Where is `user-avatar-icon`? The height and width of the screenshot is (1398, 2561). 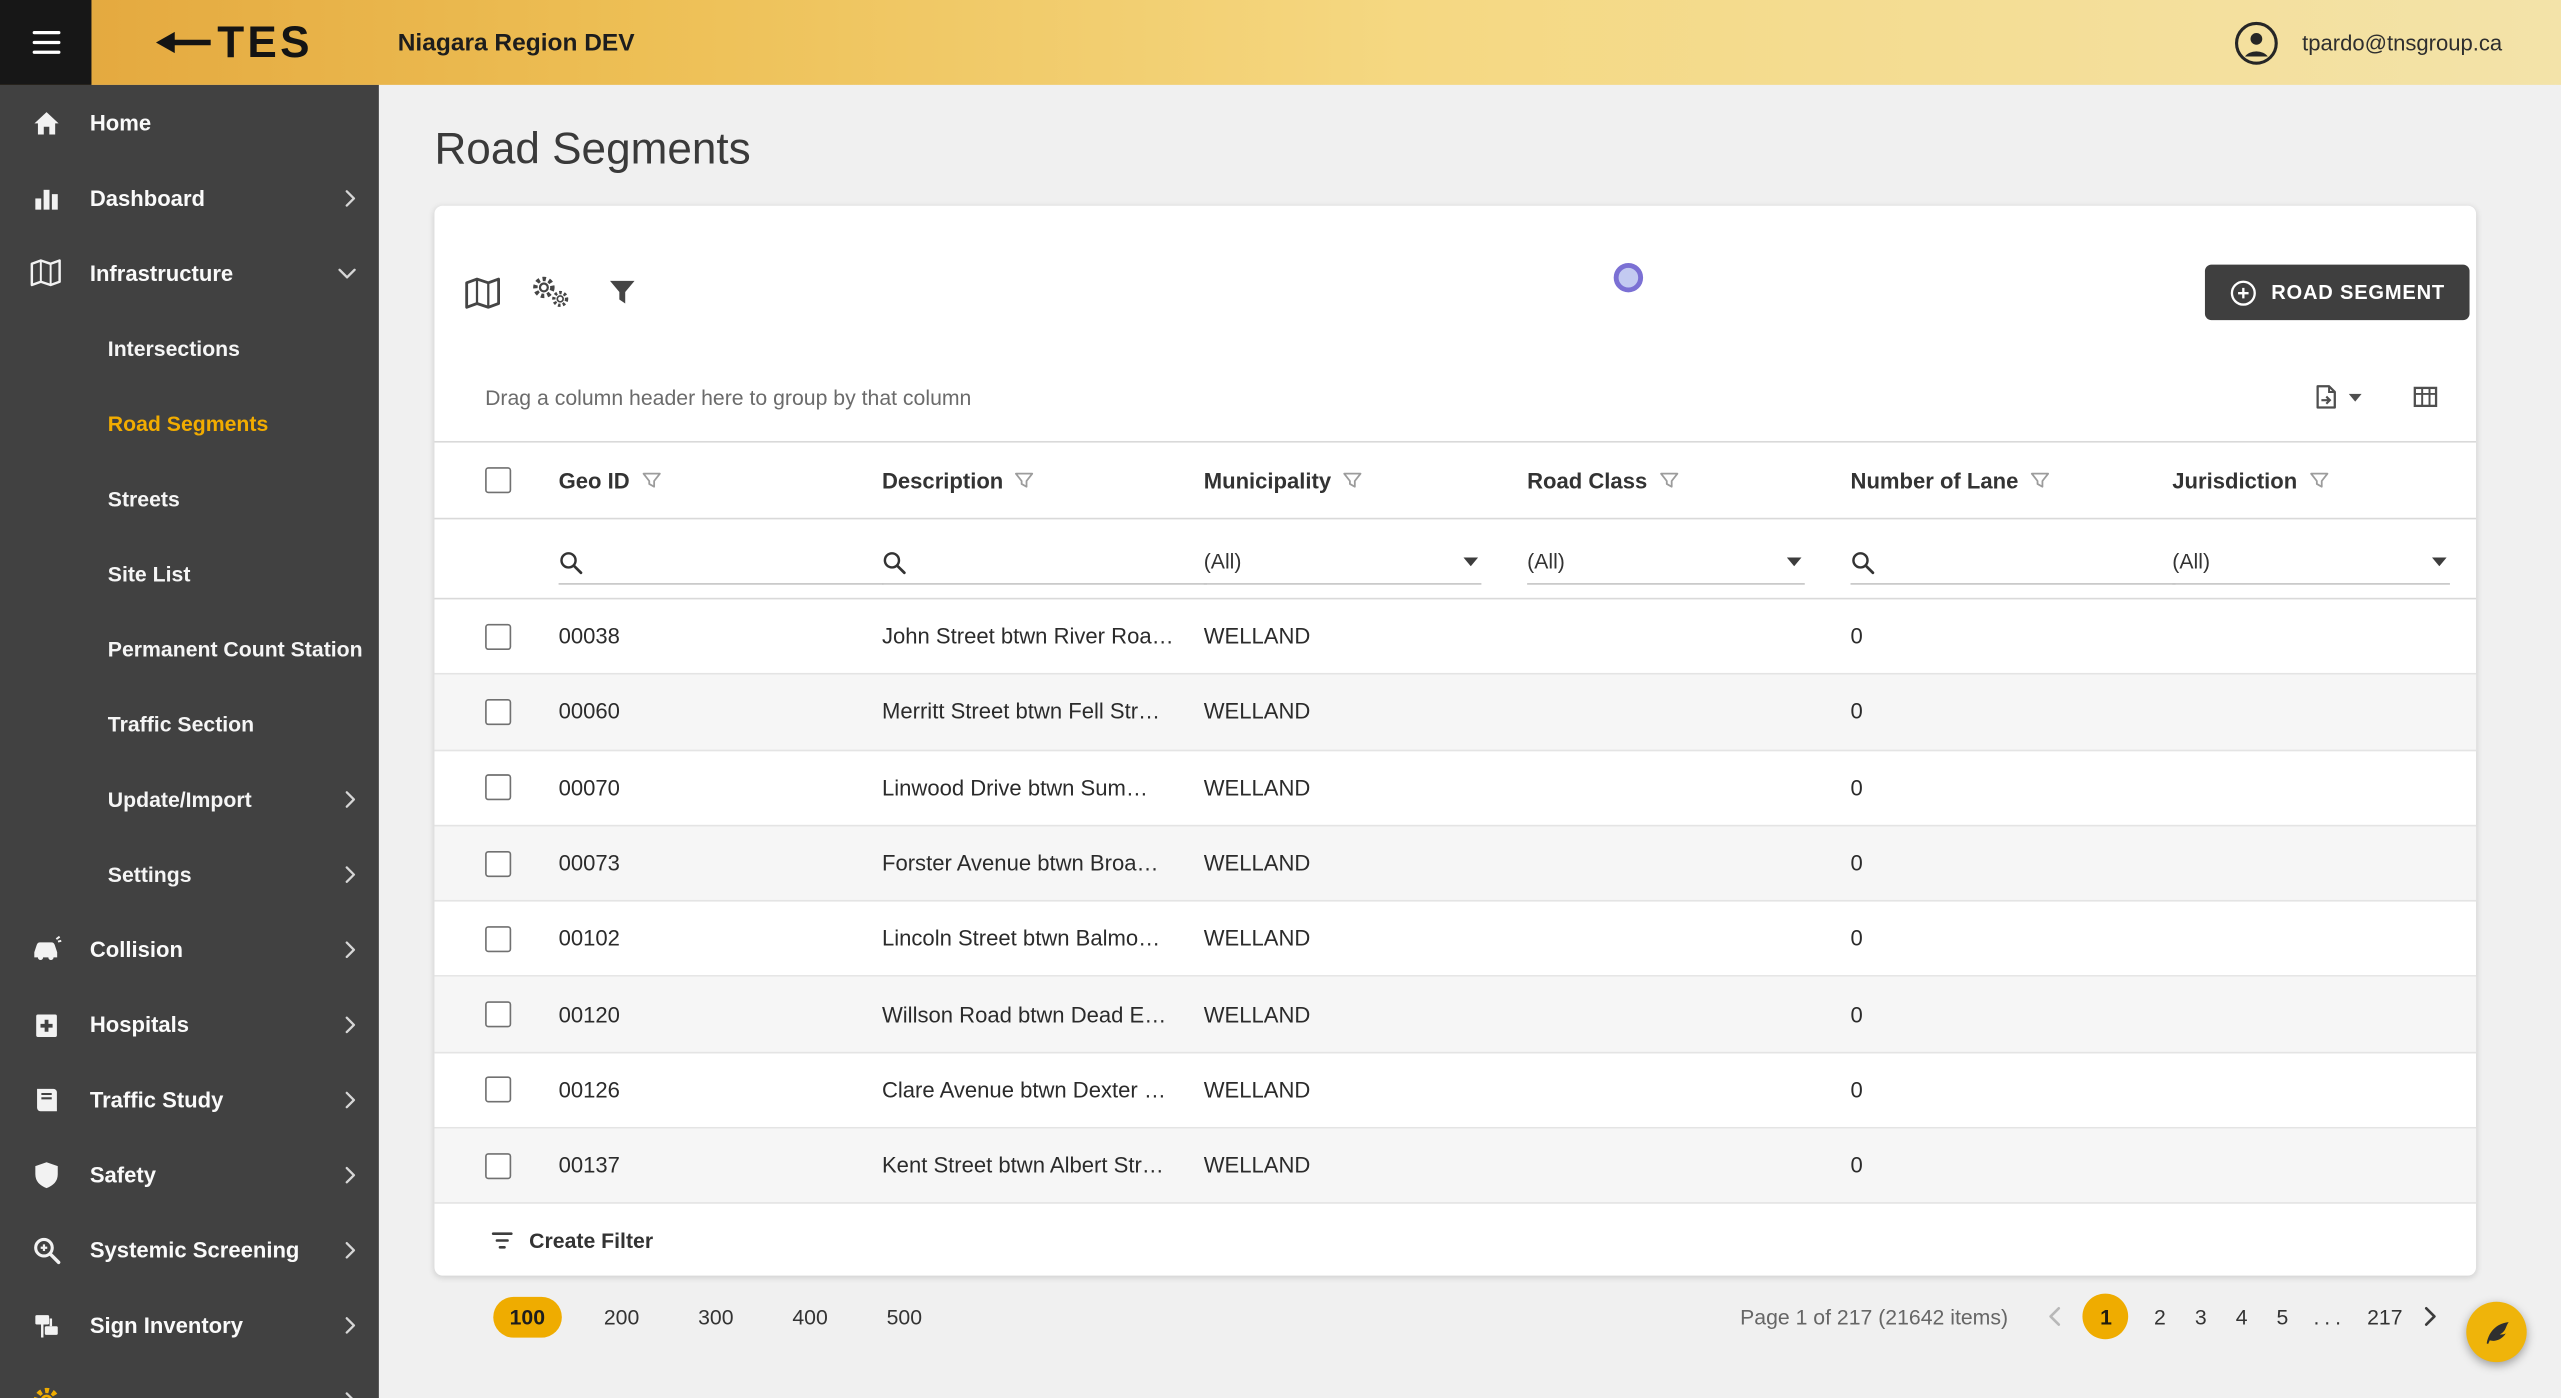
user-avatar-icon is located at coordinates (2257, 42).